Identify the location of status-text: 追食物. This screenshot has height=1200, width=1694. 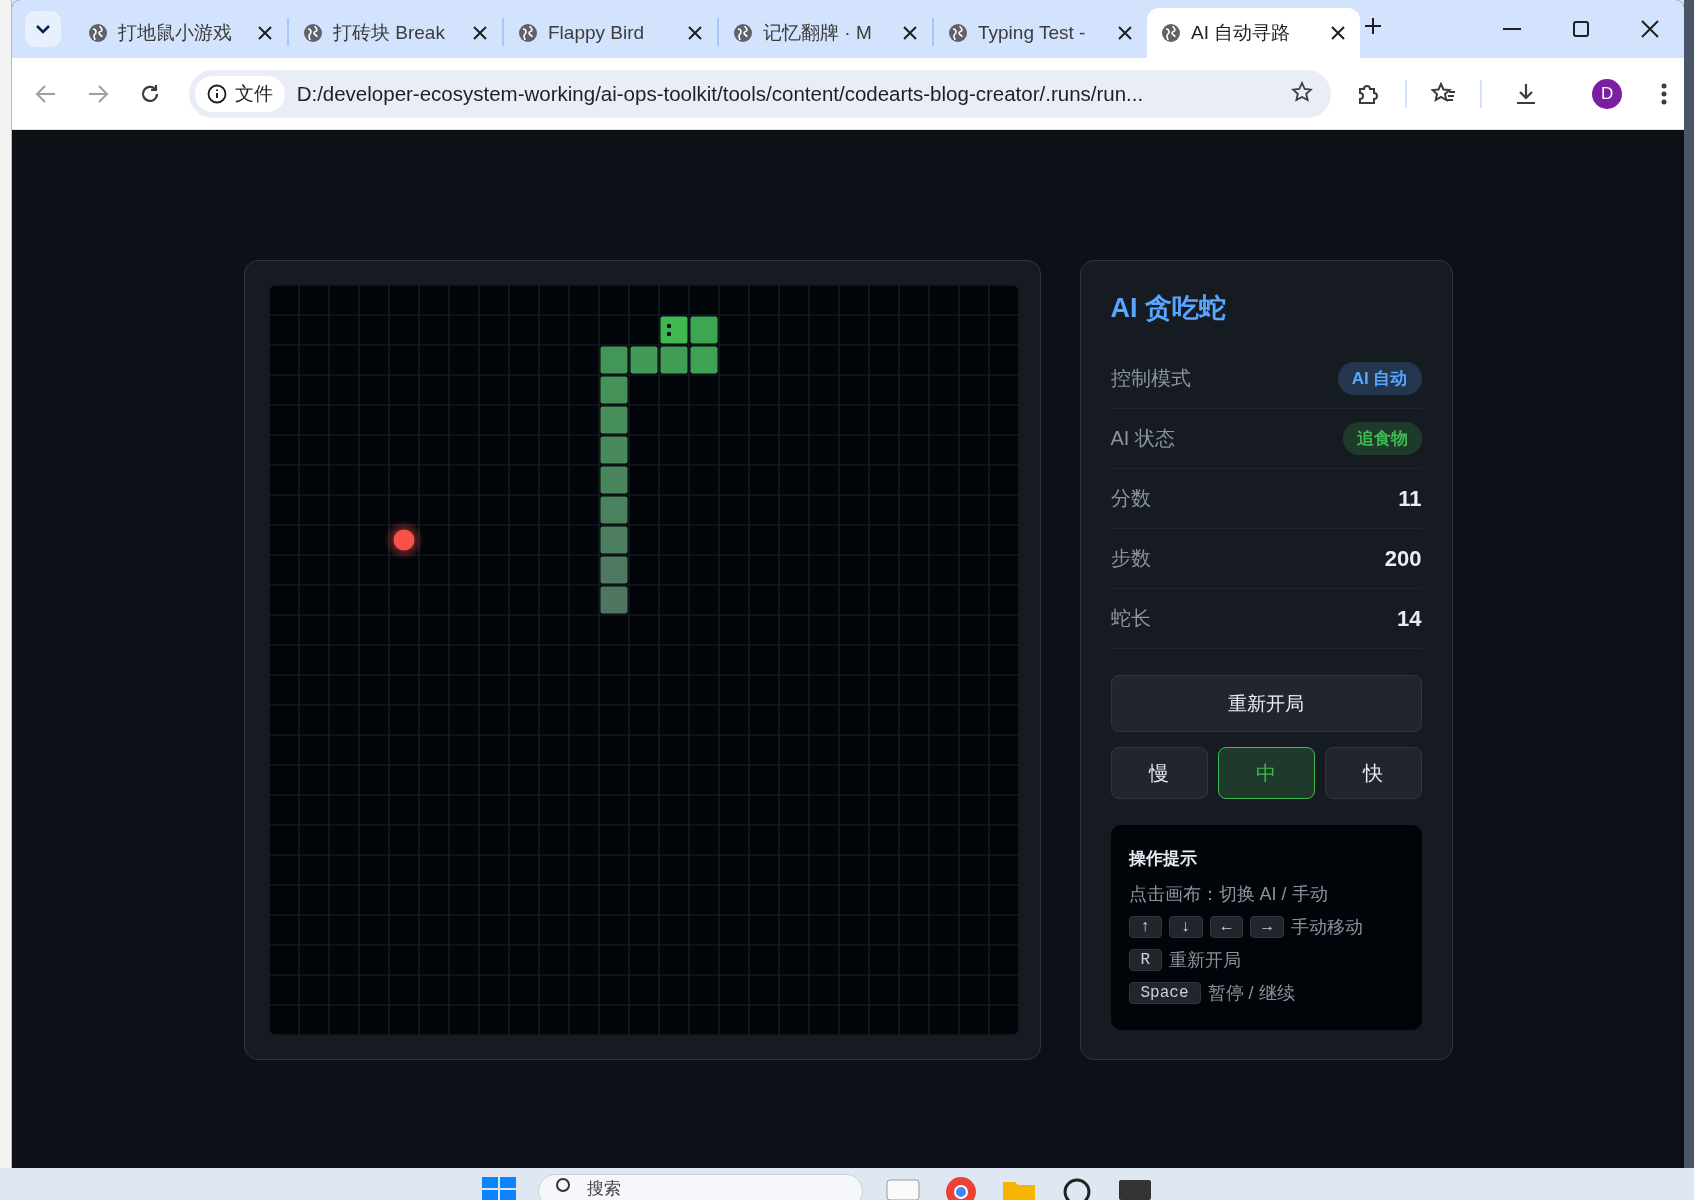
(1382, 438).